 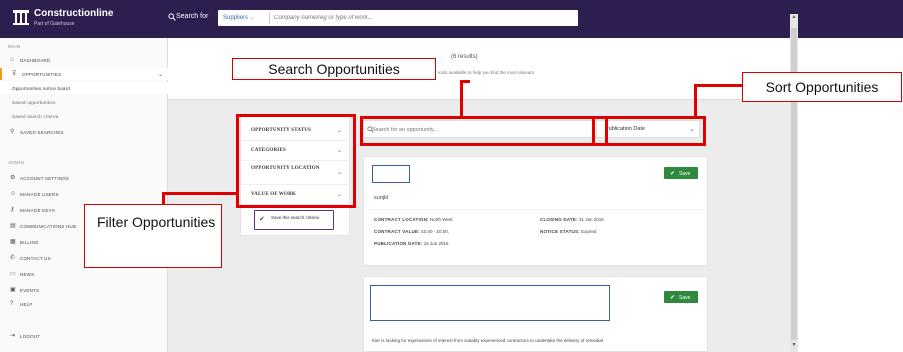 I want to click on meta-label: CLOSING DATE:, so click(x=559, y=219).